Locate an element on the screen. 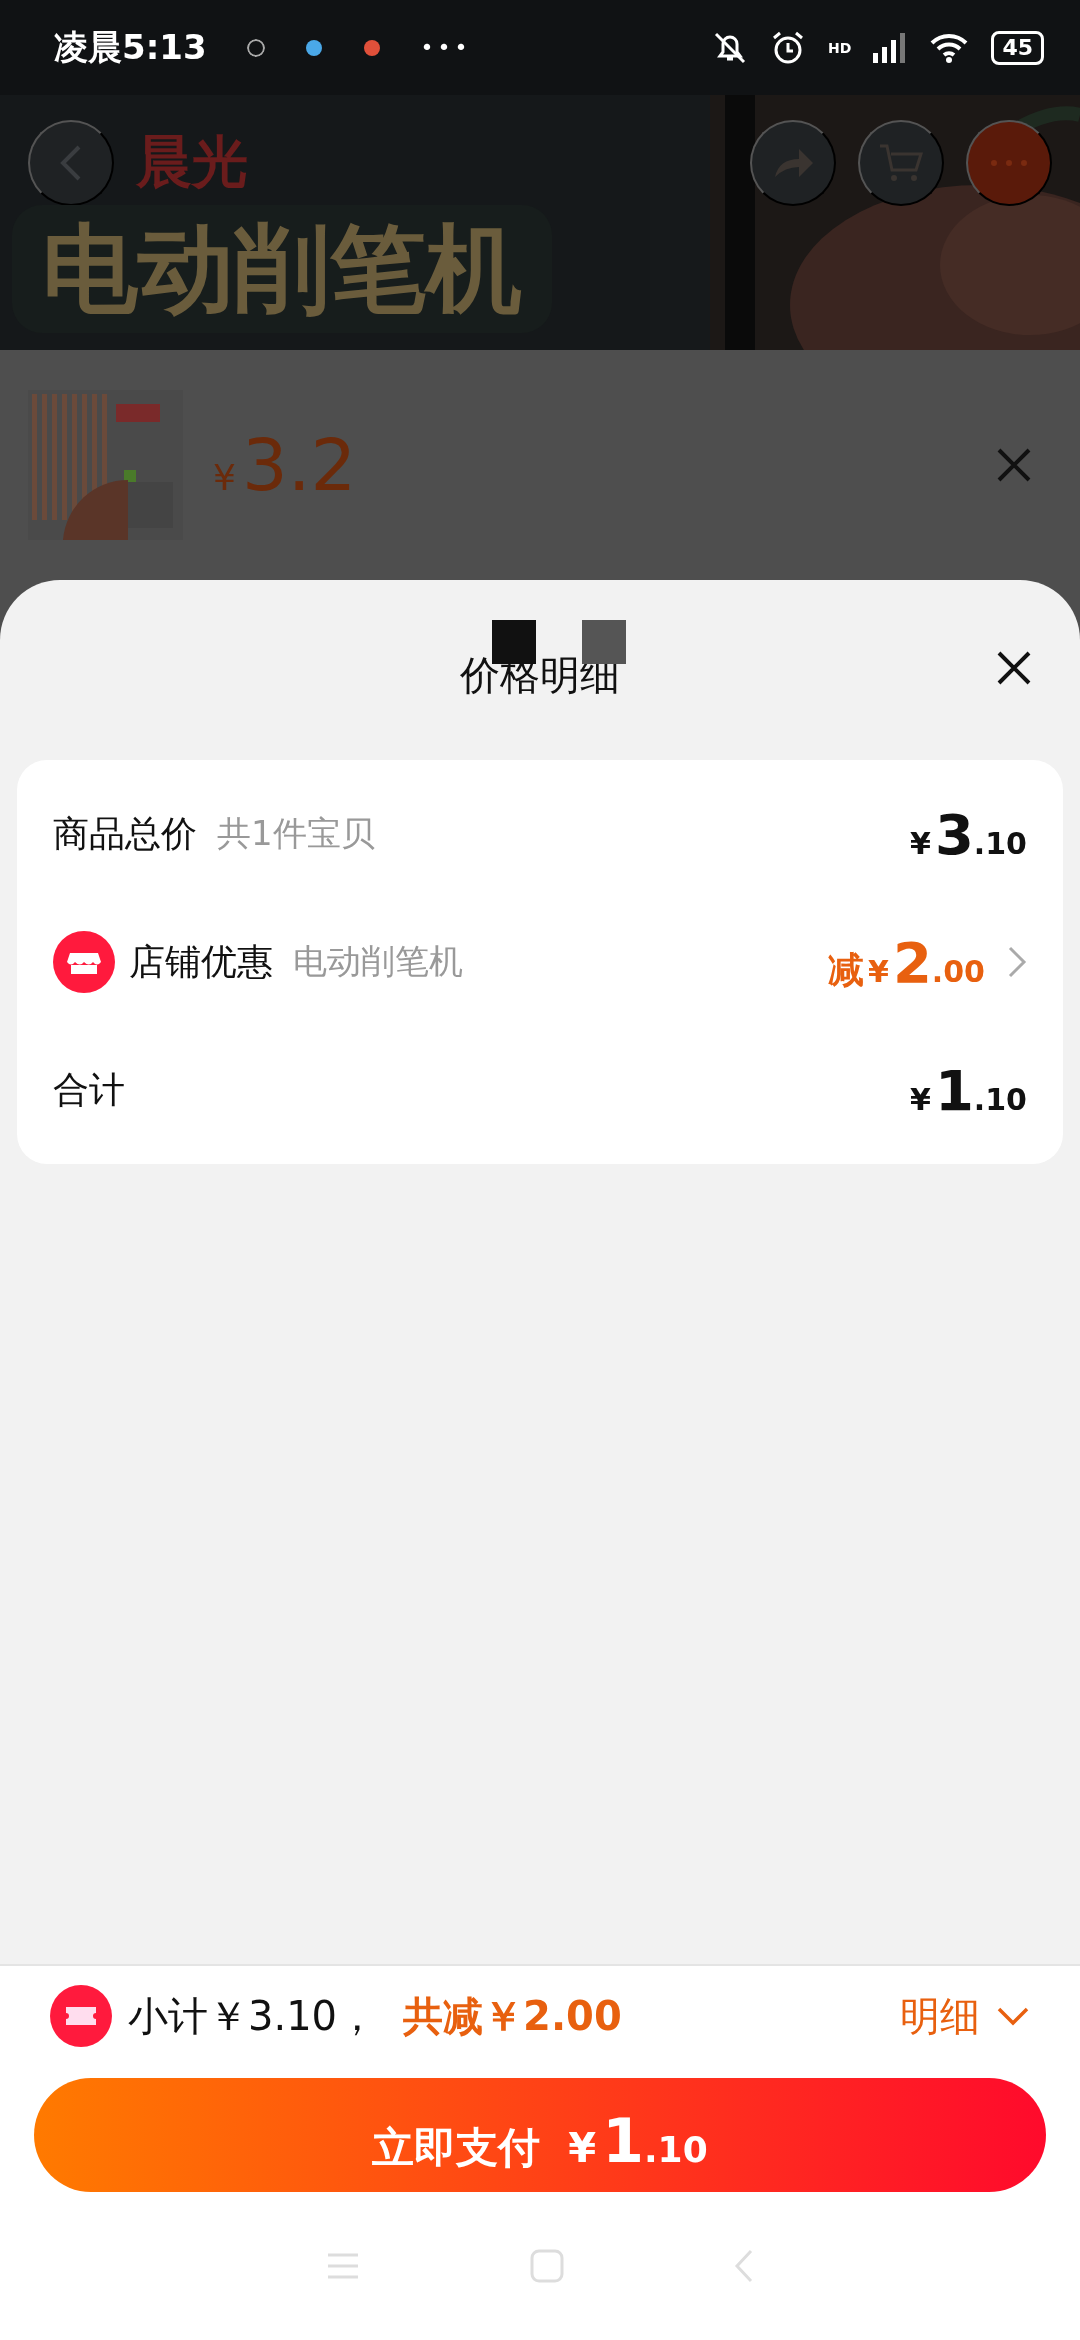 Image resolution: width=1080 pixels, height=2340 pixels. menu-icon is located at coordinates (343, 2266).